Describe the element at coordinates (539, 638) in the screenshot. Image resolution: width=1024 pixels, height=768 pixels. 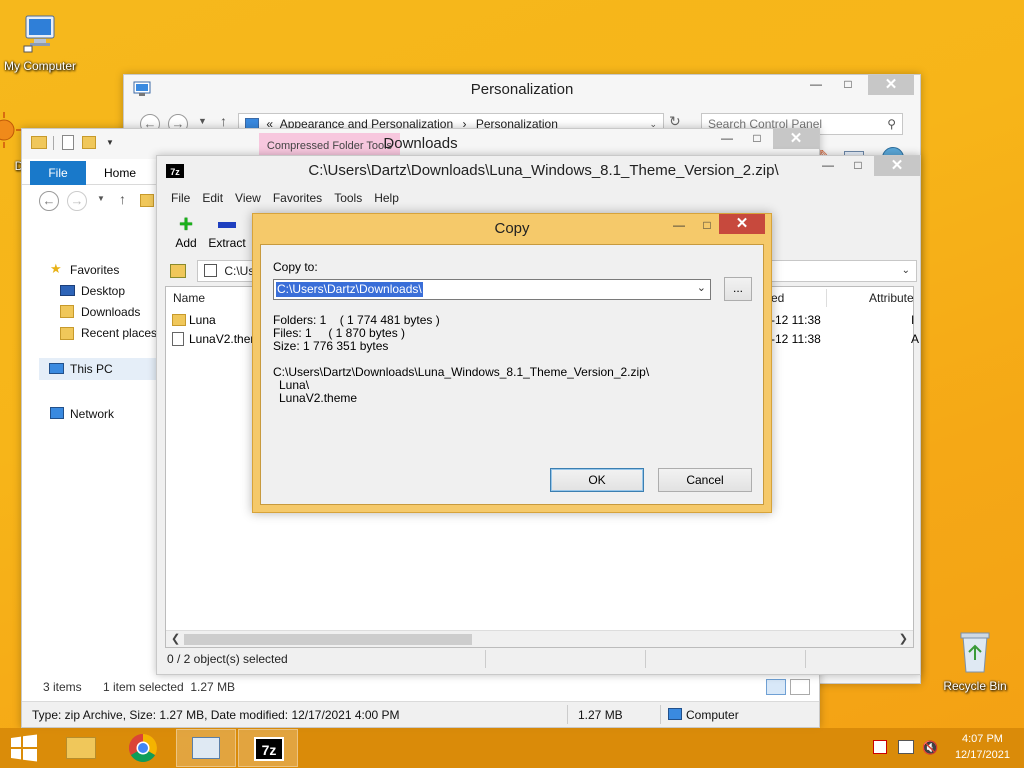
I see `horizontal-scrollbar: ❮ ❯` at that location.